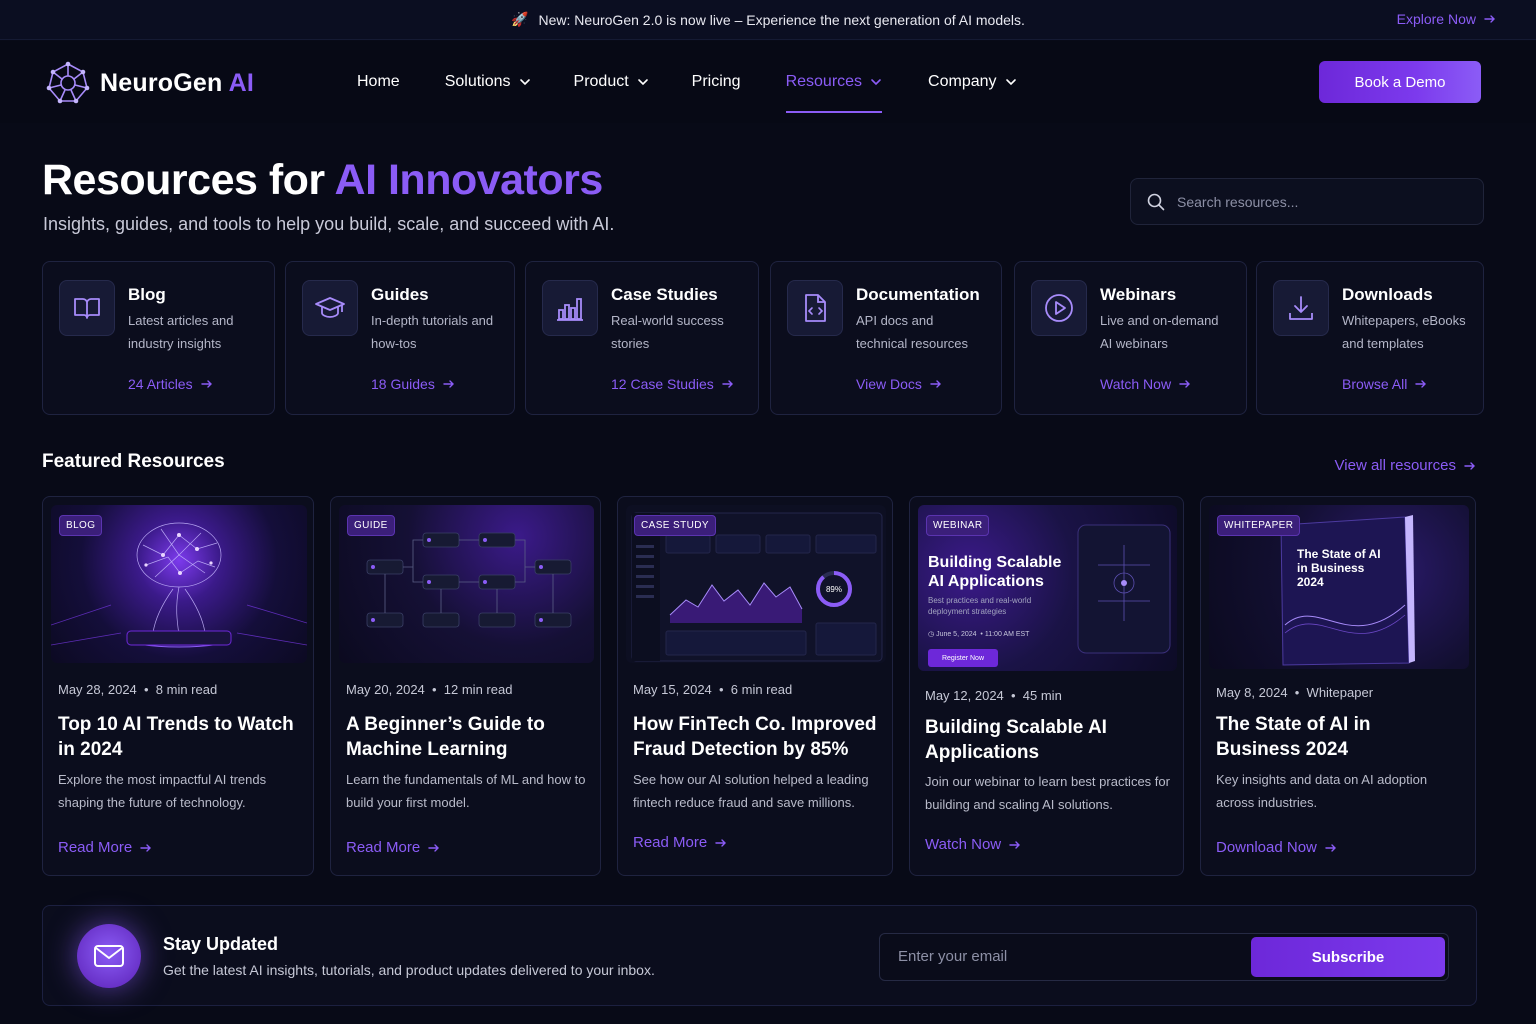  Describe the element at coordinates (672, 384) in the screenshot. I see `category-link: 12 Case Studies` at that location.